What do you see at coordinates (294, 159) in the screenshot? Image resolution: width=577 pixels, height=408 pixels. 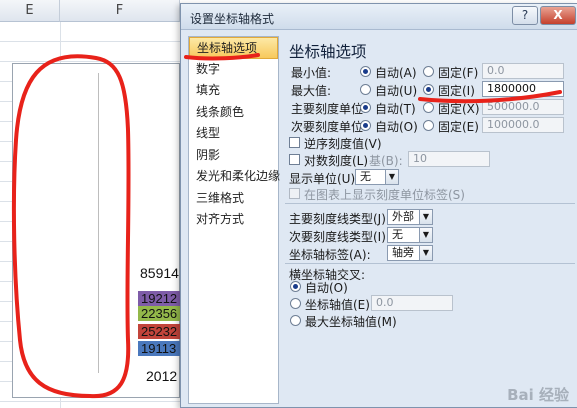 I see `log-scale-checkbox` at bounding box center [294, 159].